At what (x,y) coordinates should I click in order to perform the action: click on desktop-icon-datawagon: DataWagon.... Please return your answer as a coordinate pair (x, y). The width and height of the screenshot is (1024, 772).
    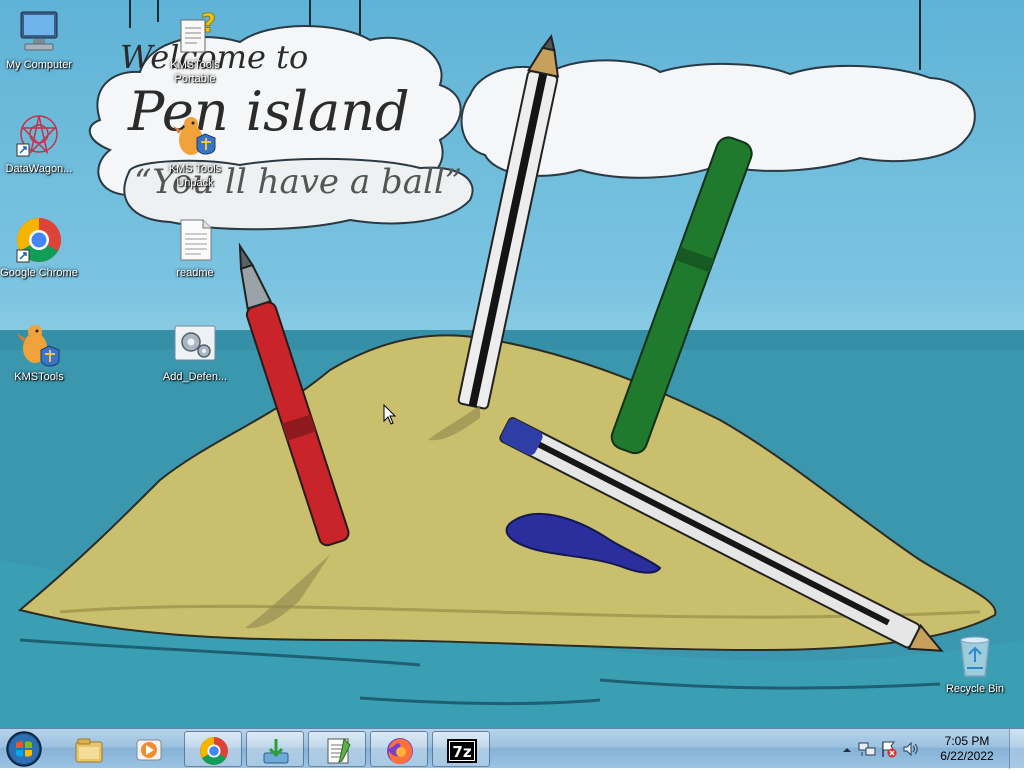
    Looking at the image, I should click on (39, 144).